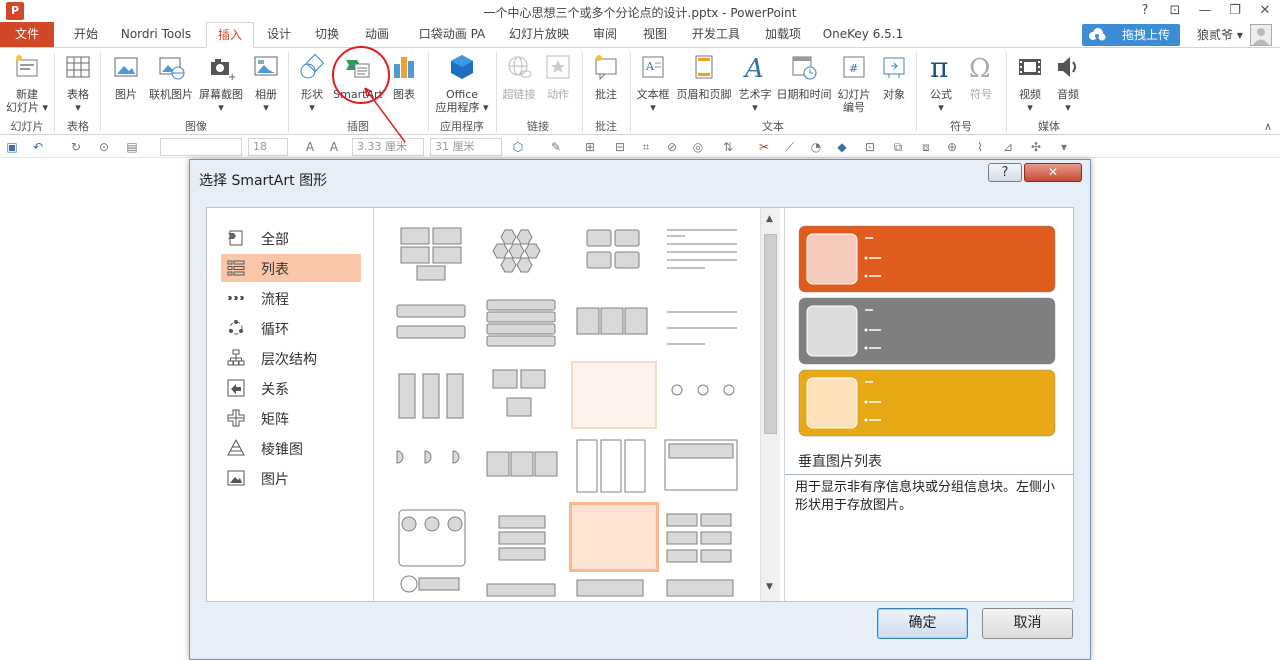  Describe the element at coordinates (201, 147) in the screenshot. I see `font-name-box` at that location.